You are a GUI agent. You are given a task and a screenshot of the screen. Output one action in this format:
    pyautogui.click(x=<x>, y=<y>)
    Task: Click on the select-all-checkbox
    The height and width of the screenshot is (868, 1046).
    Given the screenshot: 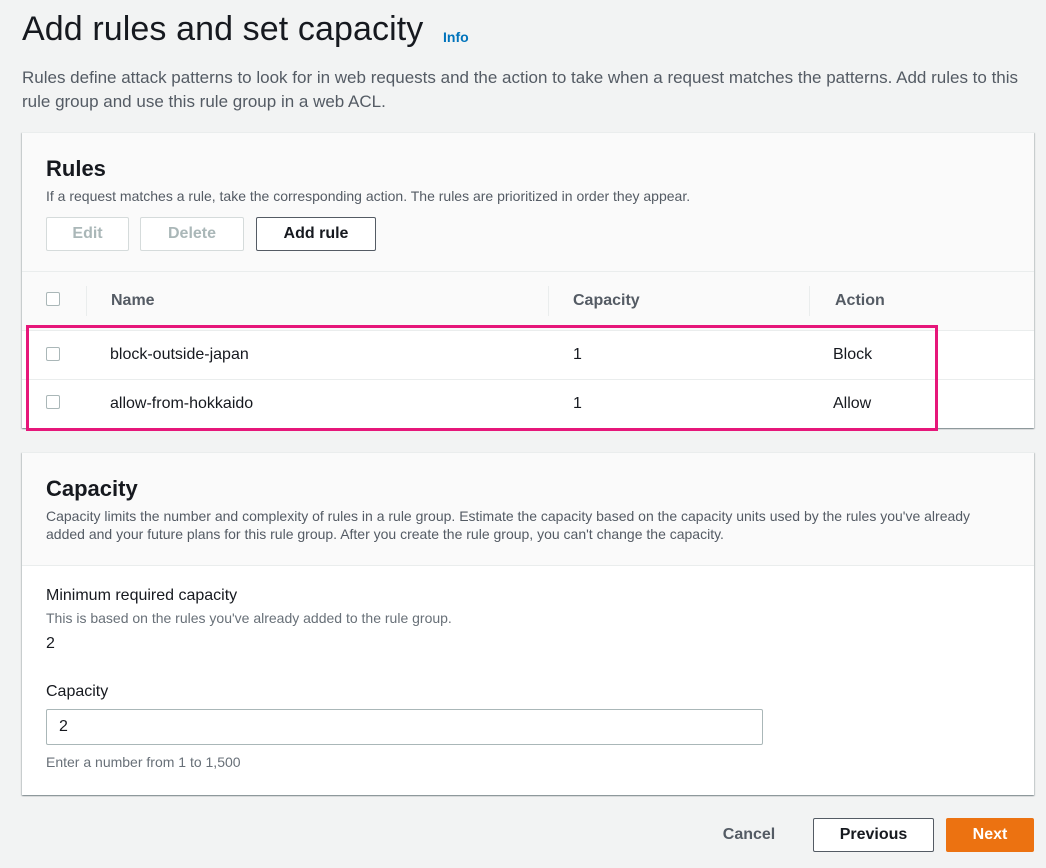 What is the action you would take?
    pyautogui.click(x=53, y=299)
    